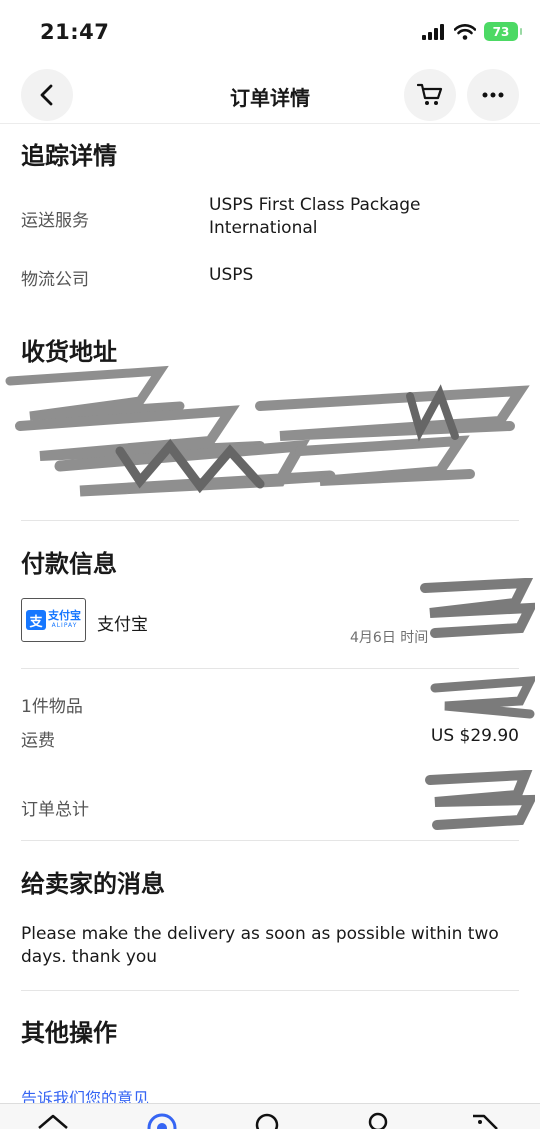  I want to click on battery-icon: 73, so click(503, 31).